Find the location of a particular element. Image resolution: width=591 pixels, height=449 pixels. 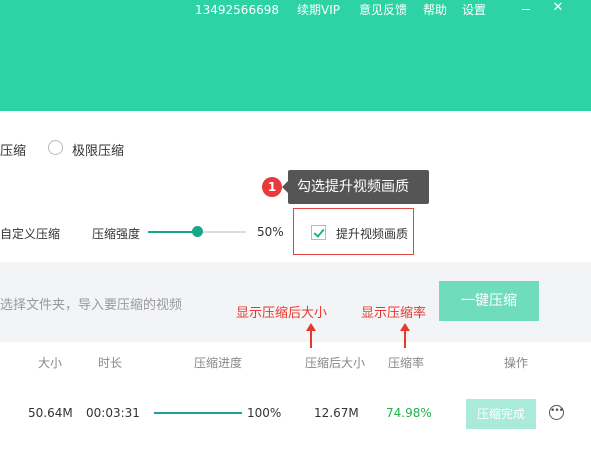

strength-slider-fill is located at coordinates (172, 232).